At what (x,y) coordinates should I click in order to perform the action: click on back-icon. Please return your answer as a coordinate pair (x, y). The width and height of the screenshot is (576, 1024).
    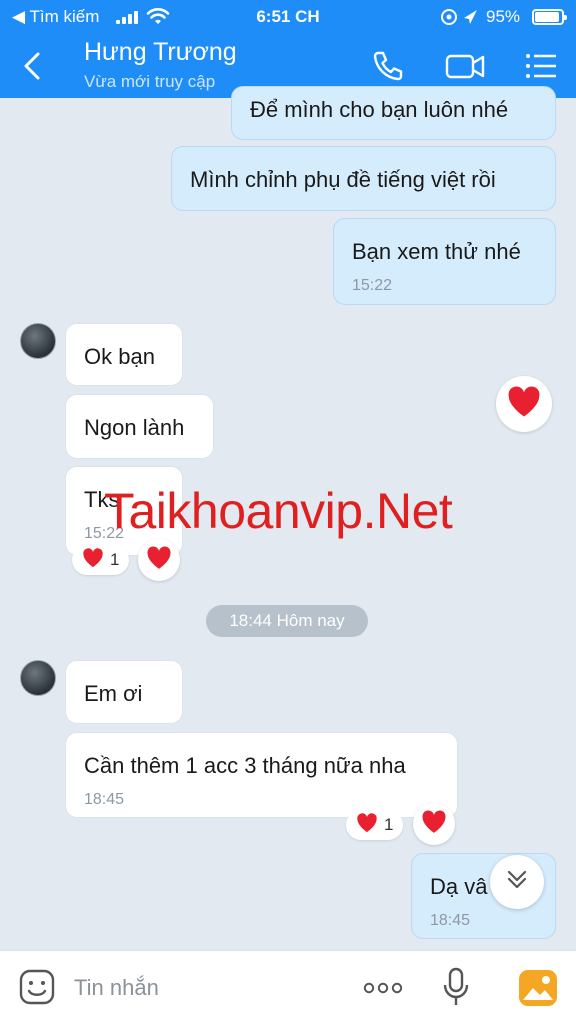
    Looking at the image, I should click on (33, 66).